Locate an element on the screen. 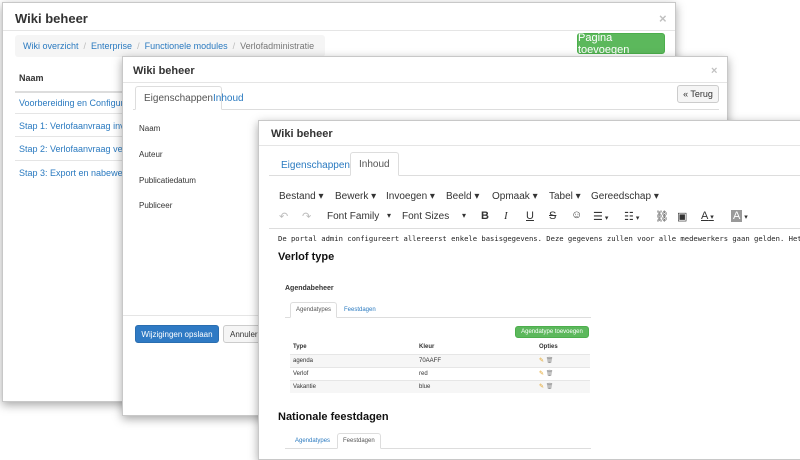  redo-icon: ↷ is located at coordinates (306, 216).